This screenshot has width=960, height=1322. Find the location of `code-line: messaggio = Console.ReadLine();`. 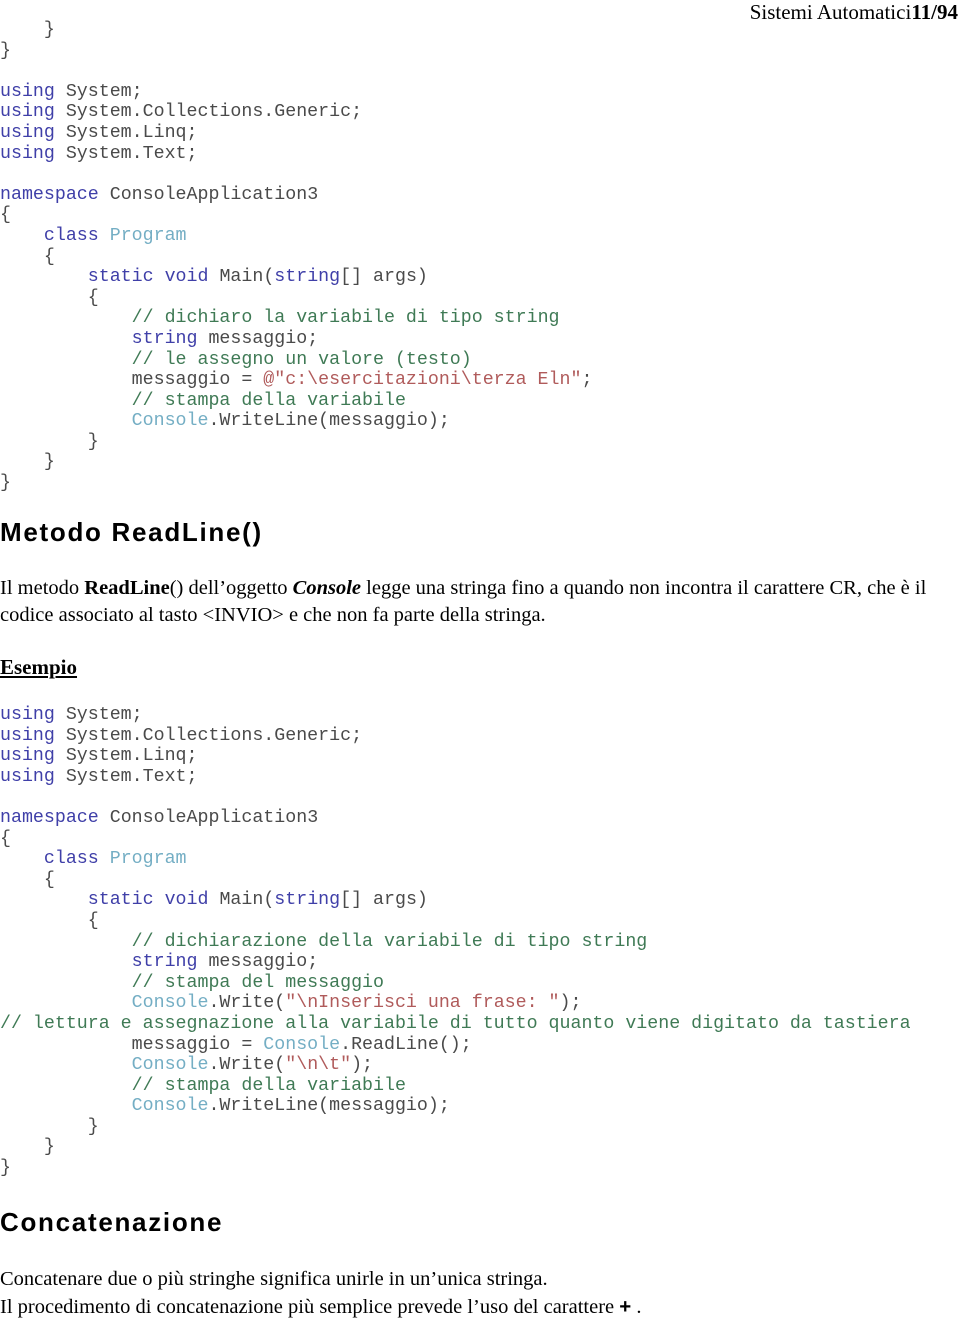

code-line: messaggio = Console.ReadLine(); is located at coordinates (455, 1045).